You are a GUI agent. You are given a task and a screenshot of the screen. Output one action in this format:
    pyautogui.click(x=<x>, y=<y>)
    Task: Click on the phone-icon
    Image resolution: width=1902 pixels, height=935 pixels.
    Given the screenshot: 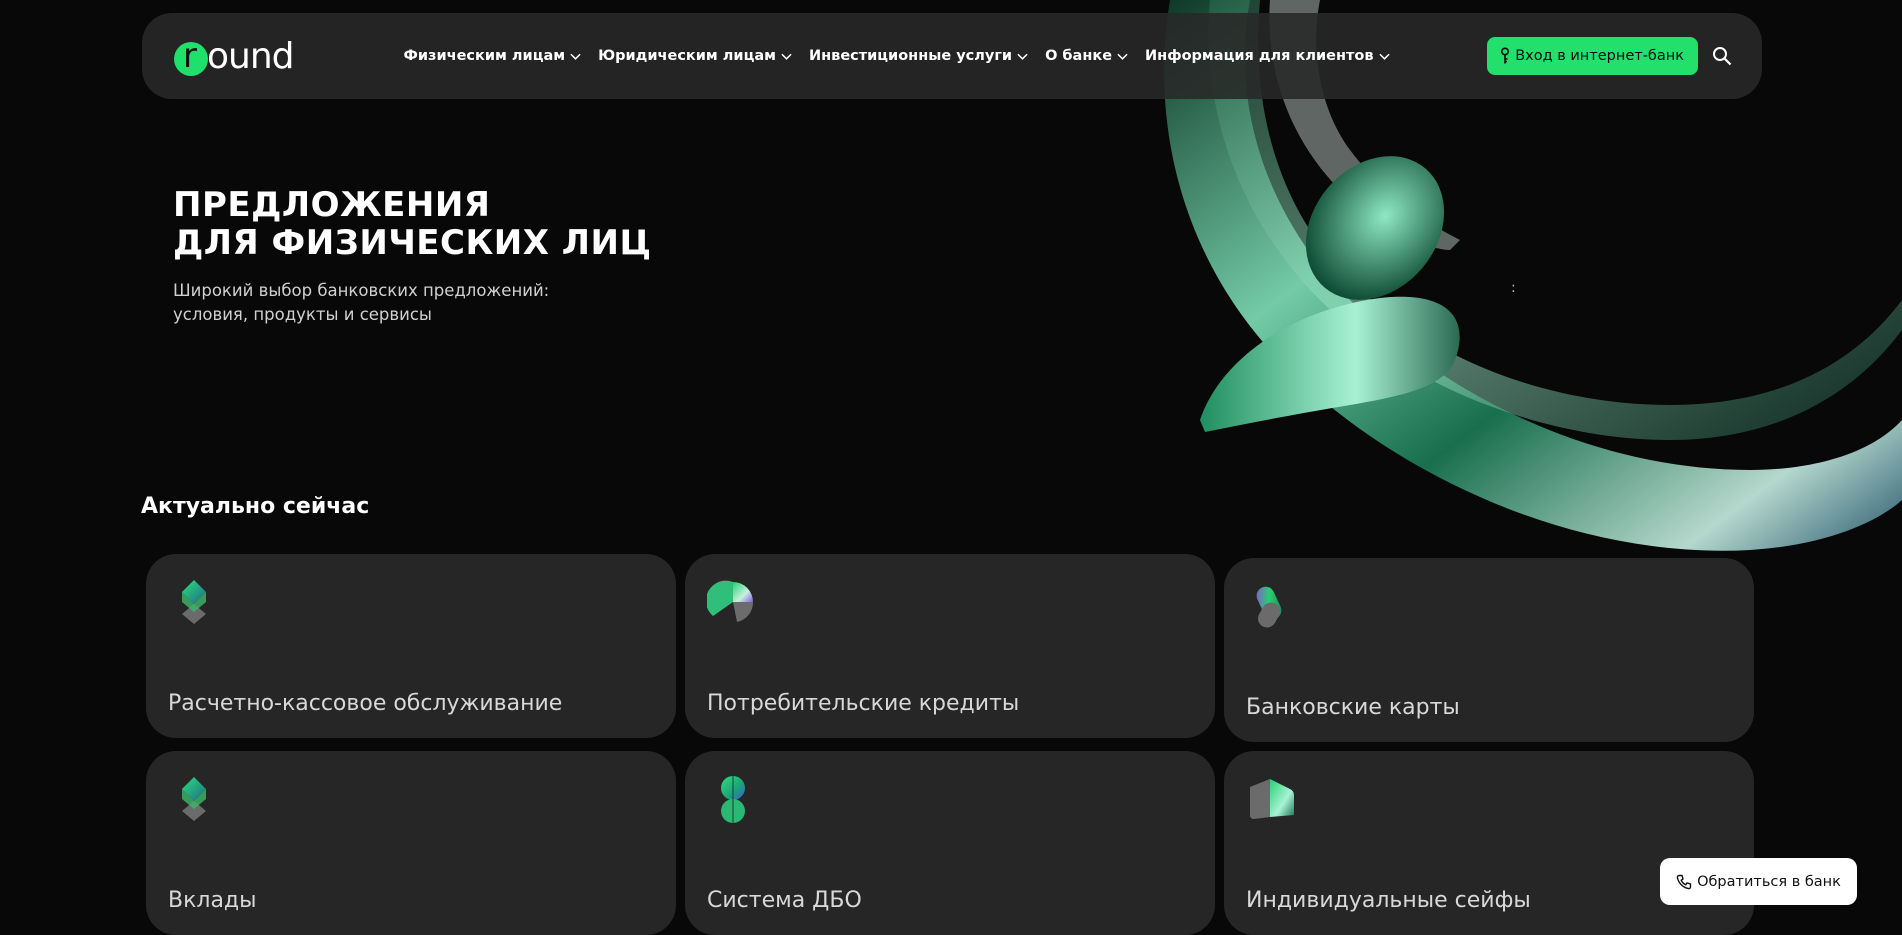 What is the action you would take?
    pyautogui.click(x=1684, y=881)
    